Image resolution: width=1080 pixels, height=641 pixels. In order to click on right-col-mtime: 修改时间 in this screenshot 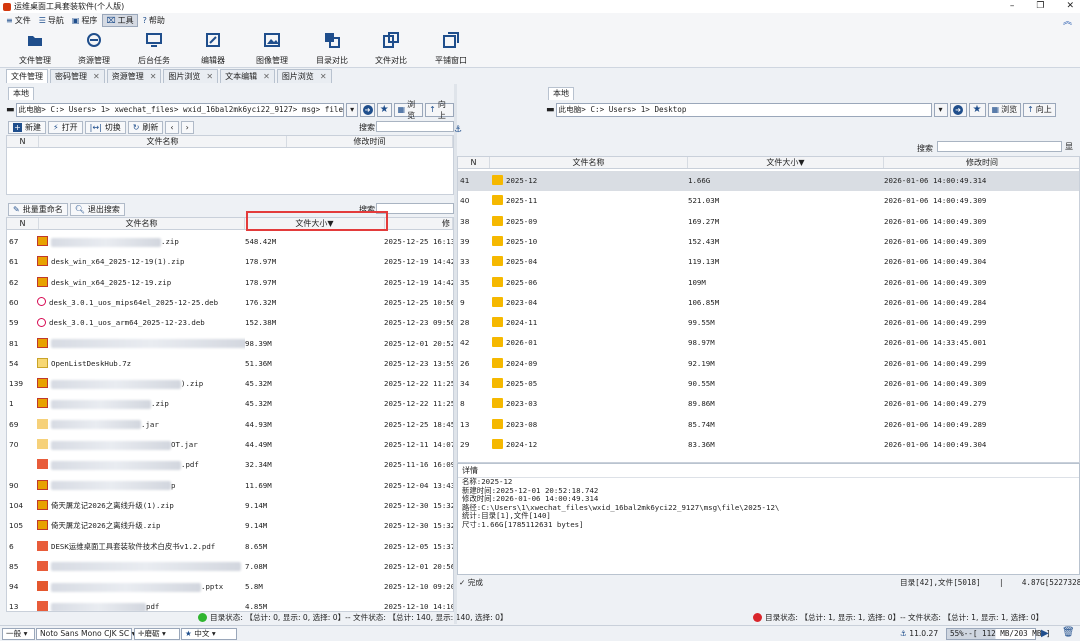, I will do `click(981, 162)`.